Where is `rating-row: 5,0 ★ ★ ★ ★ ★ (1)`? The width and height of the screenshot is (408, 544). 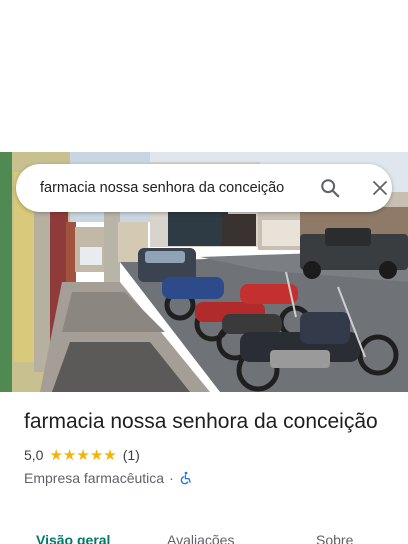 rating-row: 5,0 ★ ★ ★ ★ ★ (1) is located at coordinates (208, 455).